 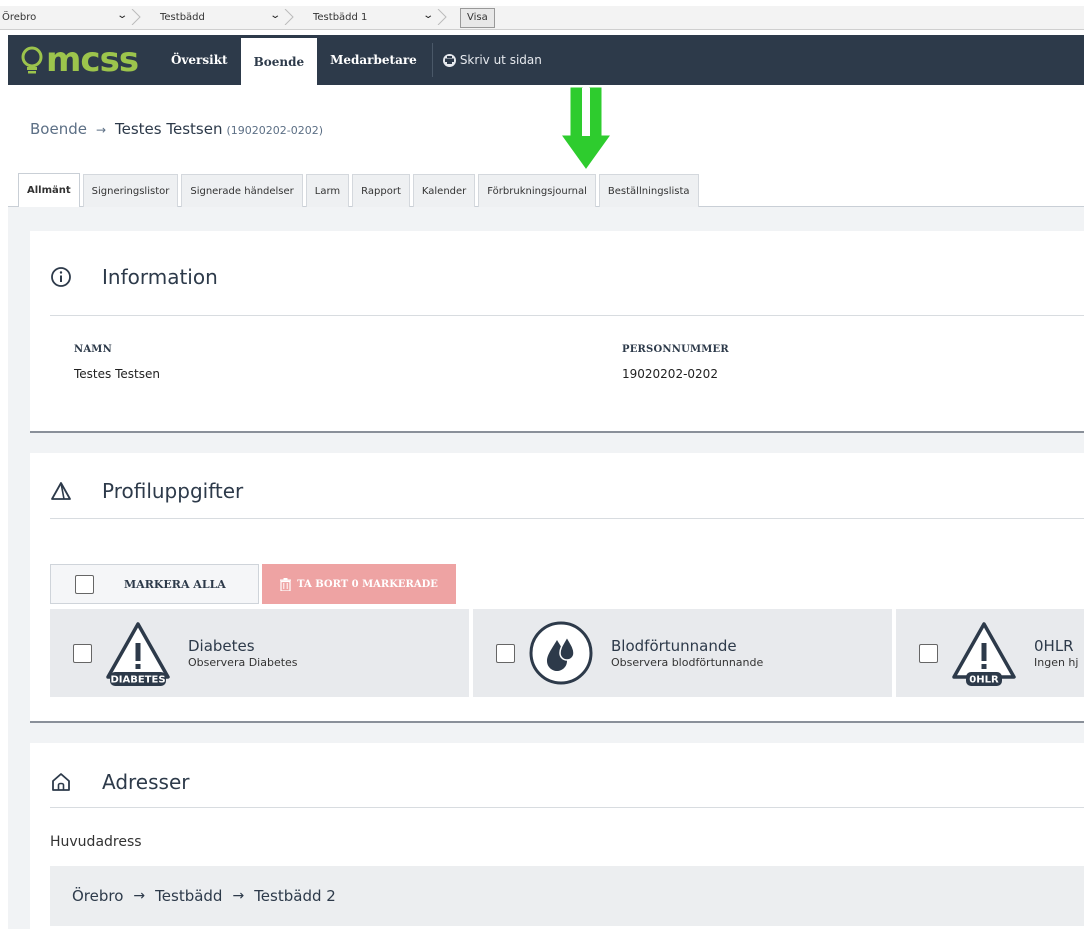 I want to click on name-label: NAMN, so click(x=93, y=349).